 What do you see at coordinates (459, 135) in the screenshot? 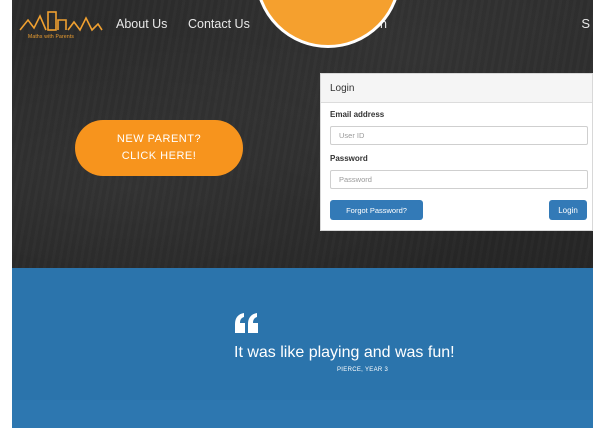
I see `email-field: User ID` at bounding box center [459, 135].